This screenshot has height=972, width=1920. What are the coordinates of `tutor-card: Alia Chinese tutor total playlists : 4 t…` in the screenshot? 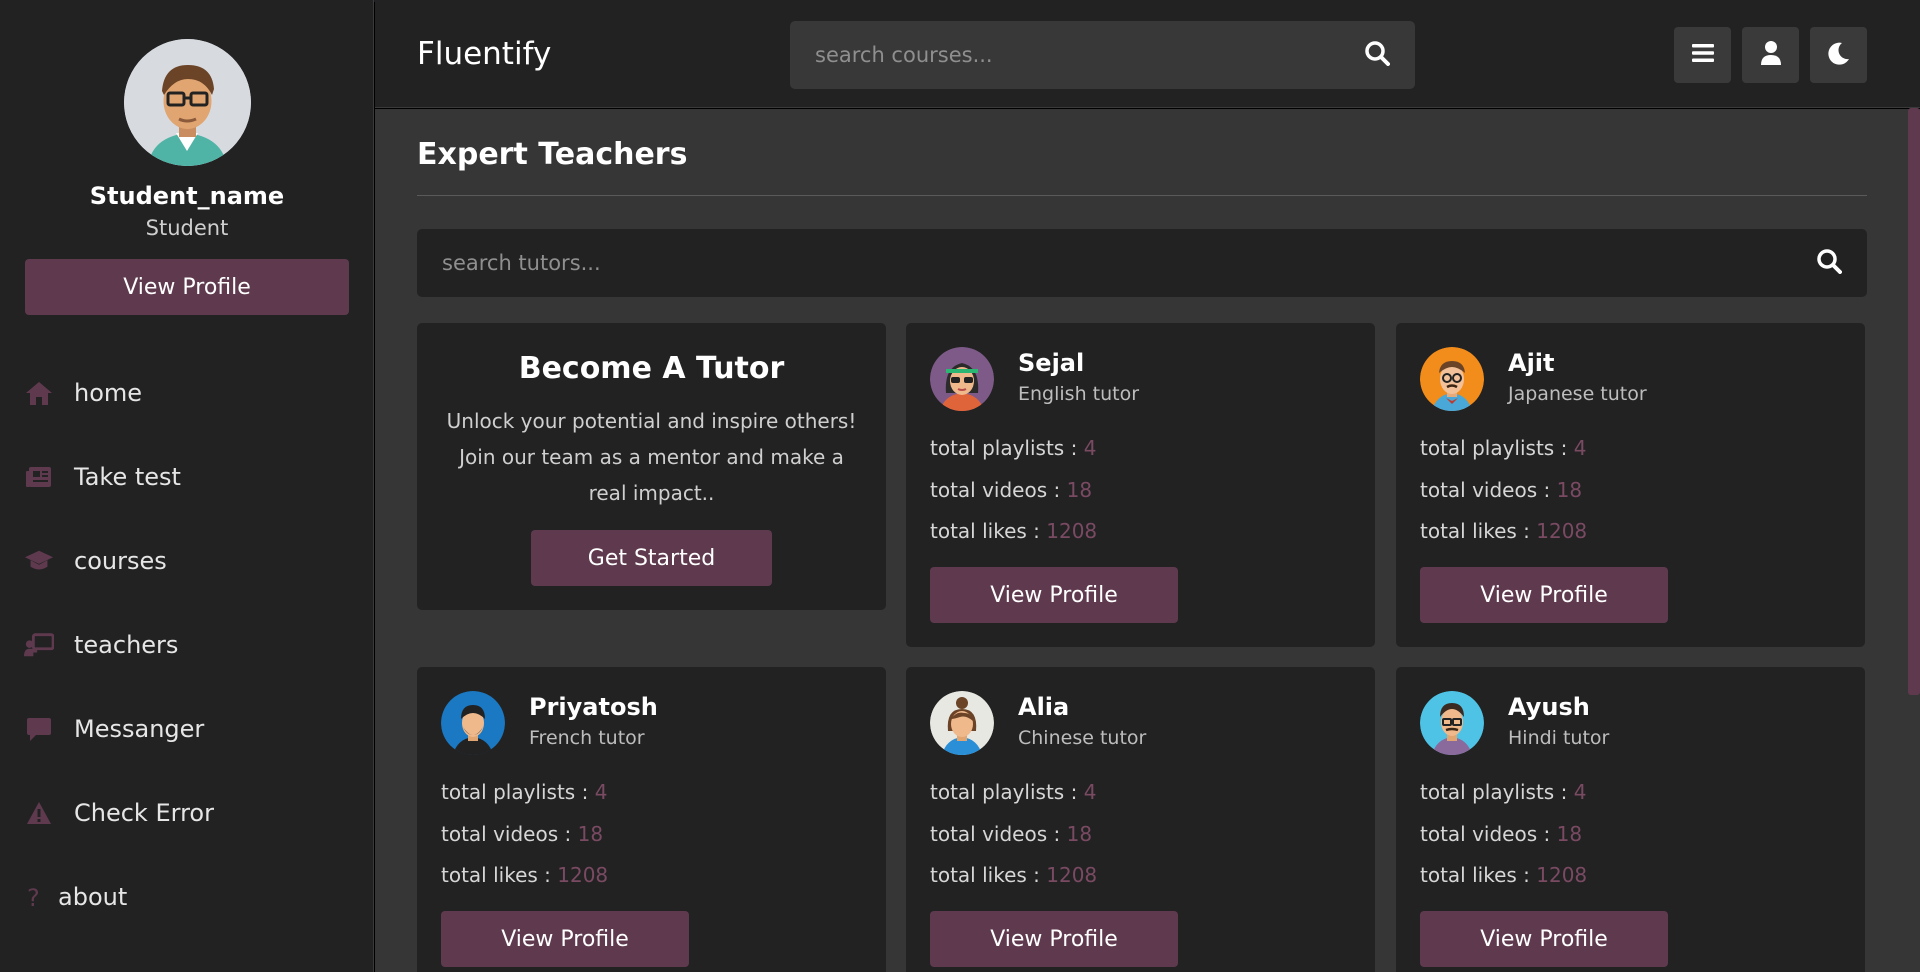 It's located at (1140, 819).